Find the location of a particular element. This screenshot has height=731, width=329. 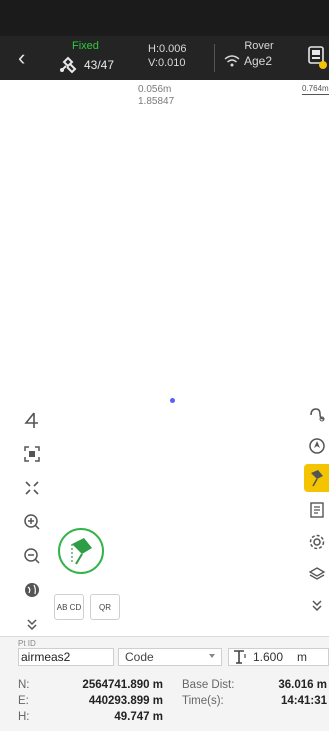

northing-label: N: is located at coordinates (24, 685).